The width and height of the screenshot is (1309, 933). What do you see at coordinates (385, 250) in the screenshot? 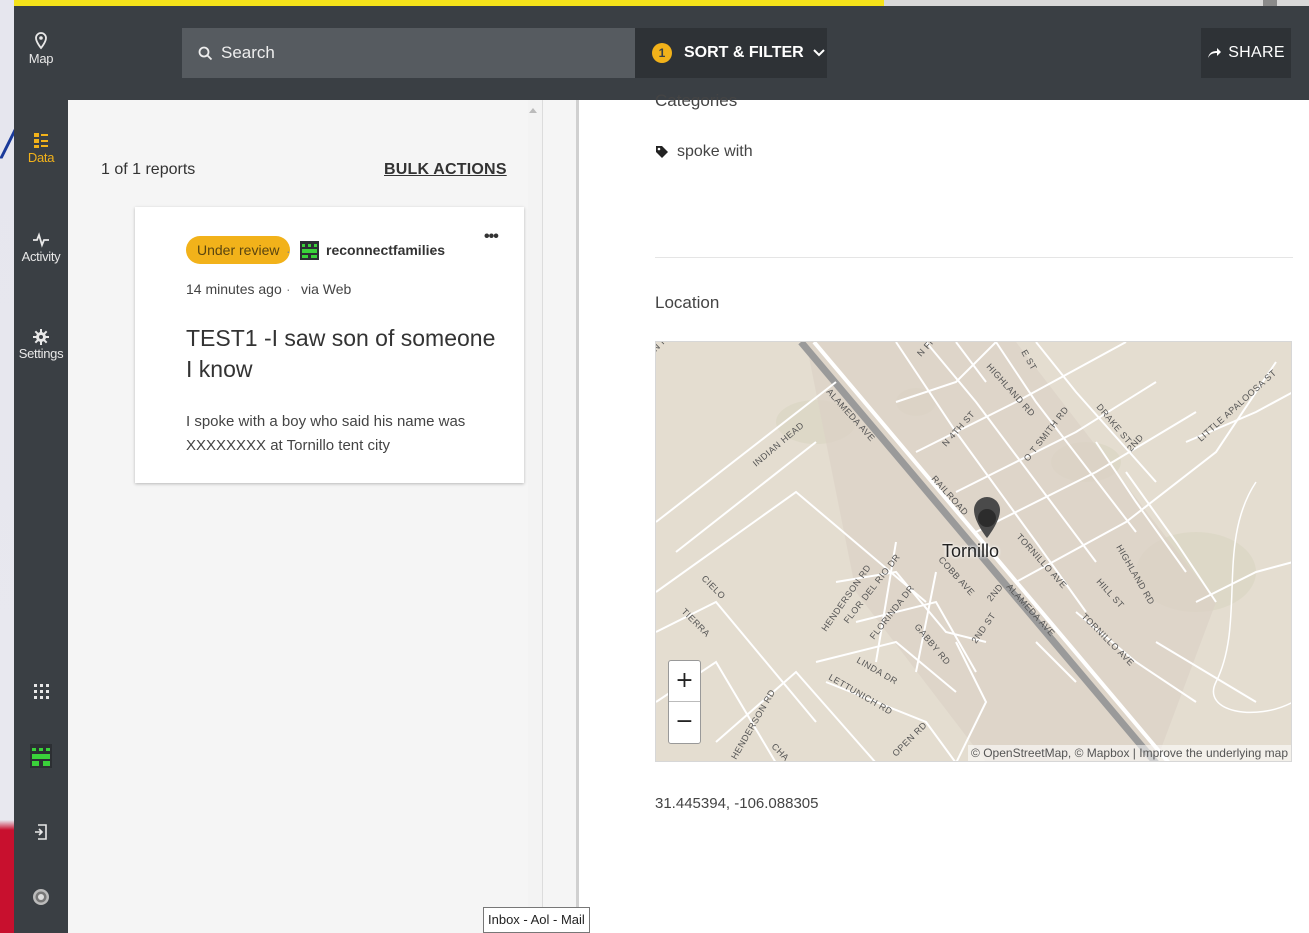
I see `author-name: reconnectfamilies` at bounding box center [385, 250].